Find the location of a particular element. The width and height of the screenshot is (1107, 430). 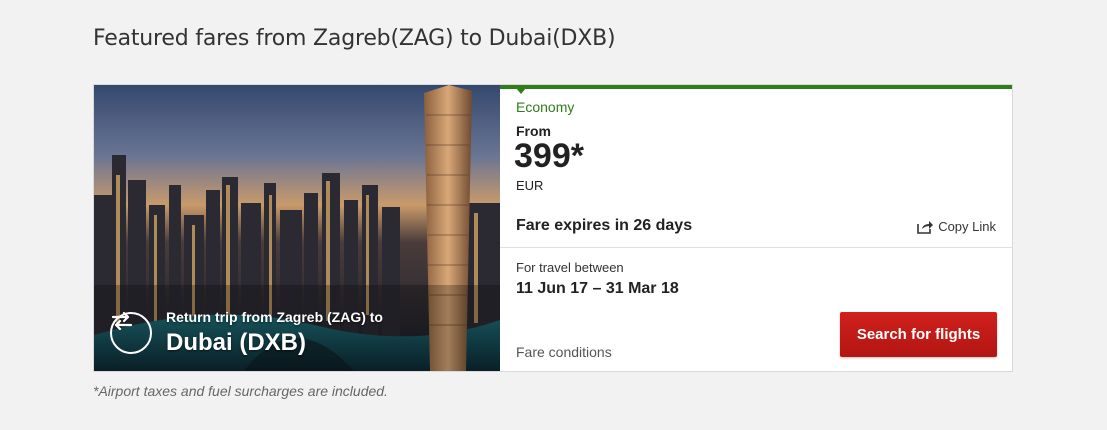

fare-price: 399* is located at coordinates (549, 156).